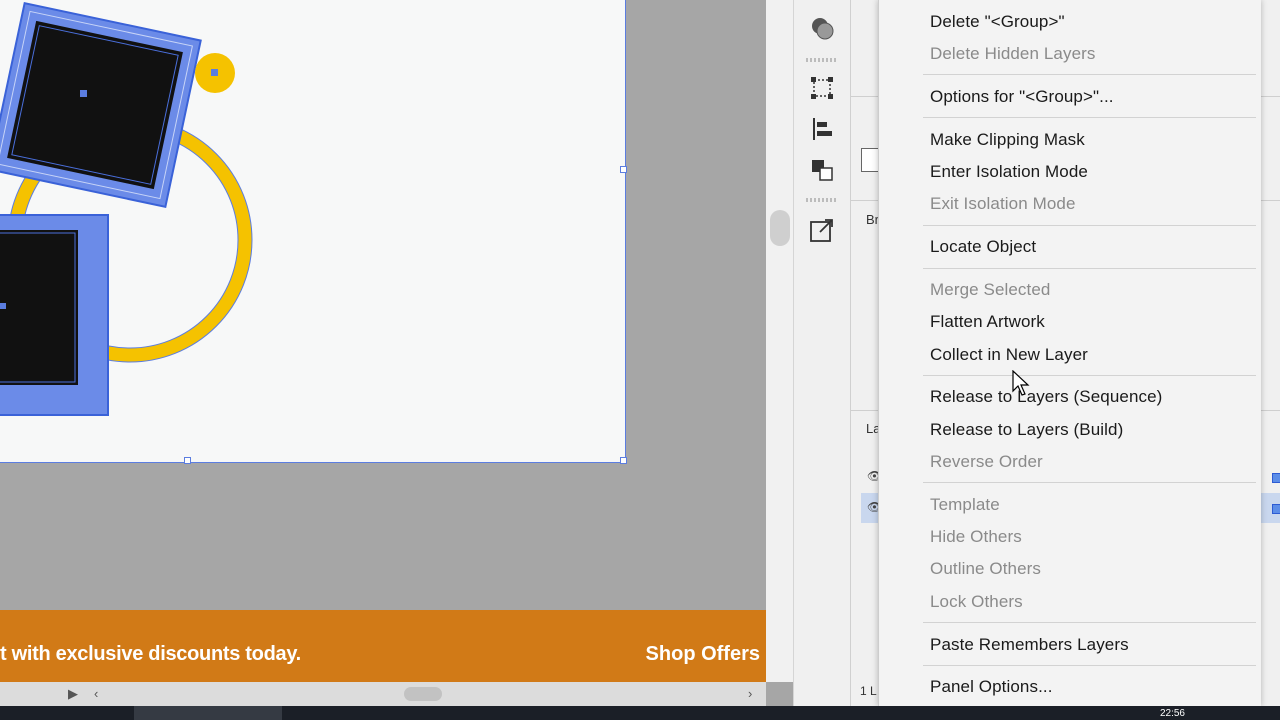 This screenshot has width=1280, height=720. Describe the element at coordinates (983, 247) in the screenshot. I see `menu-item-locate-object: Locate Object` at that location.